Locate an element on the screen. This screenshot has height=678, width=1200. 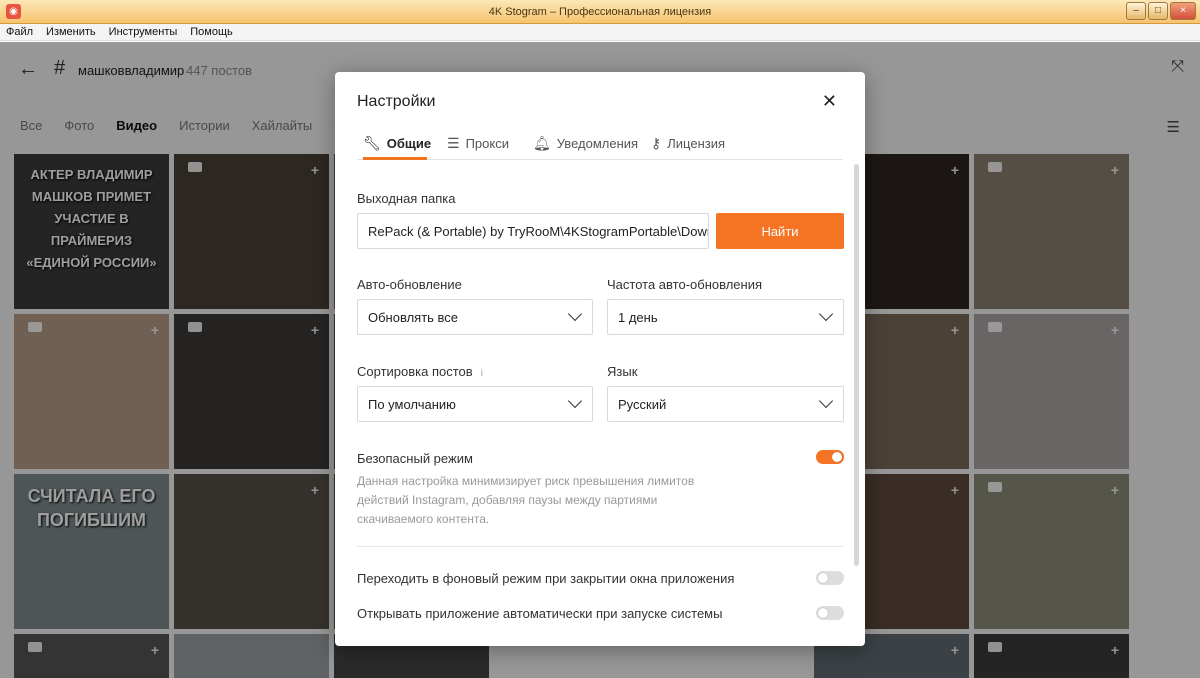
tab-general-label: Общие is located at coordinates (409, 143).